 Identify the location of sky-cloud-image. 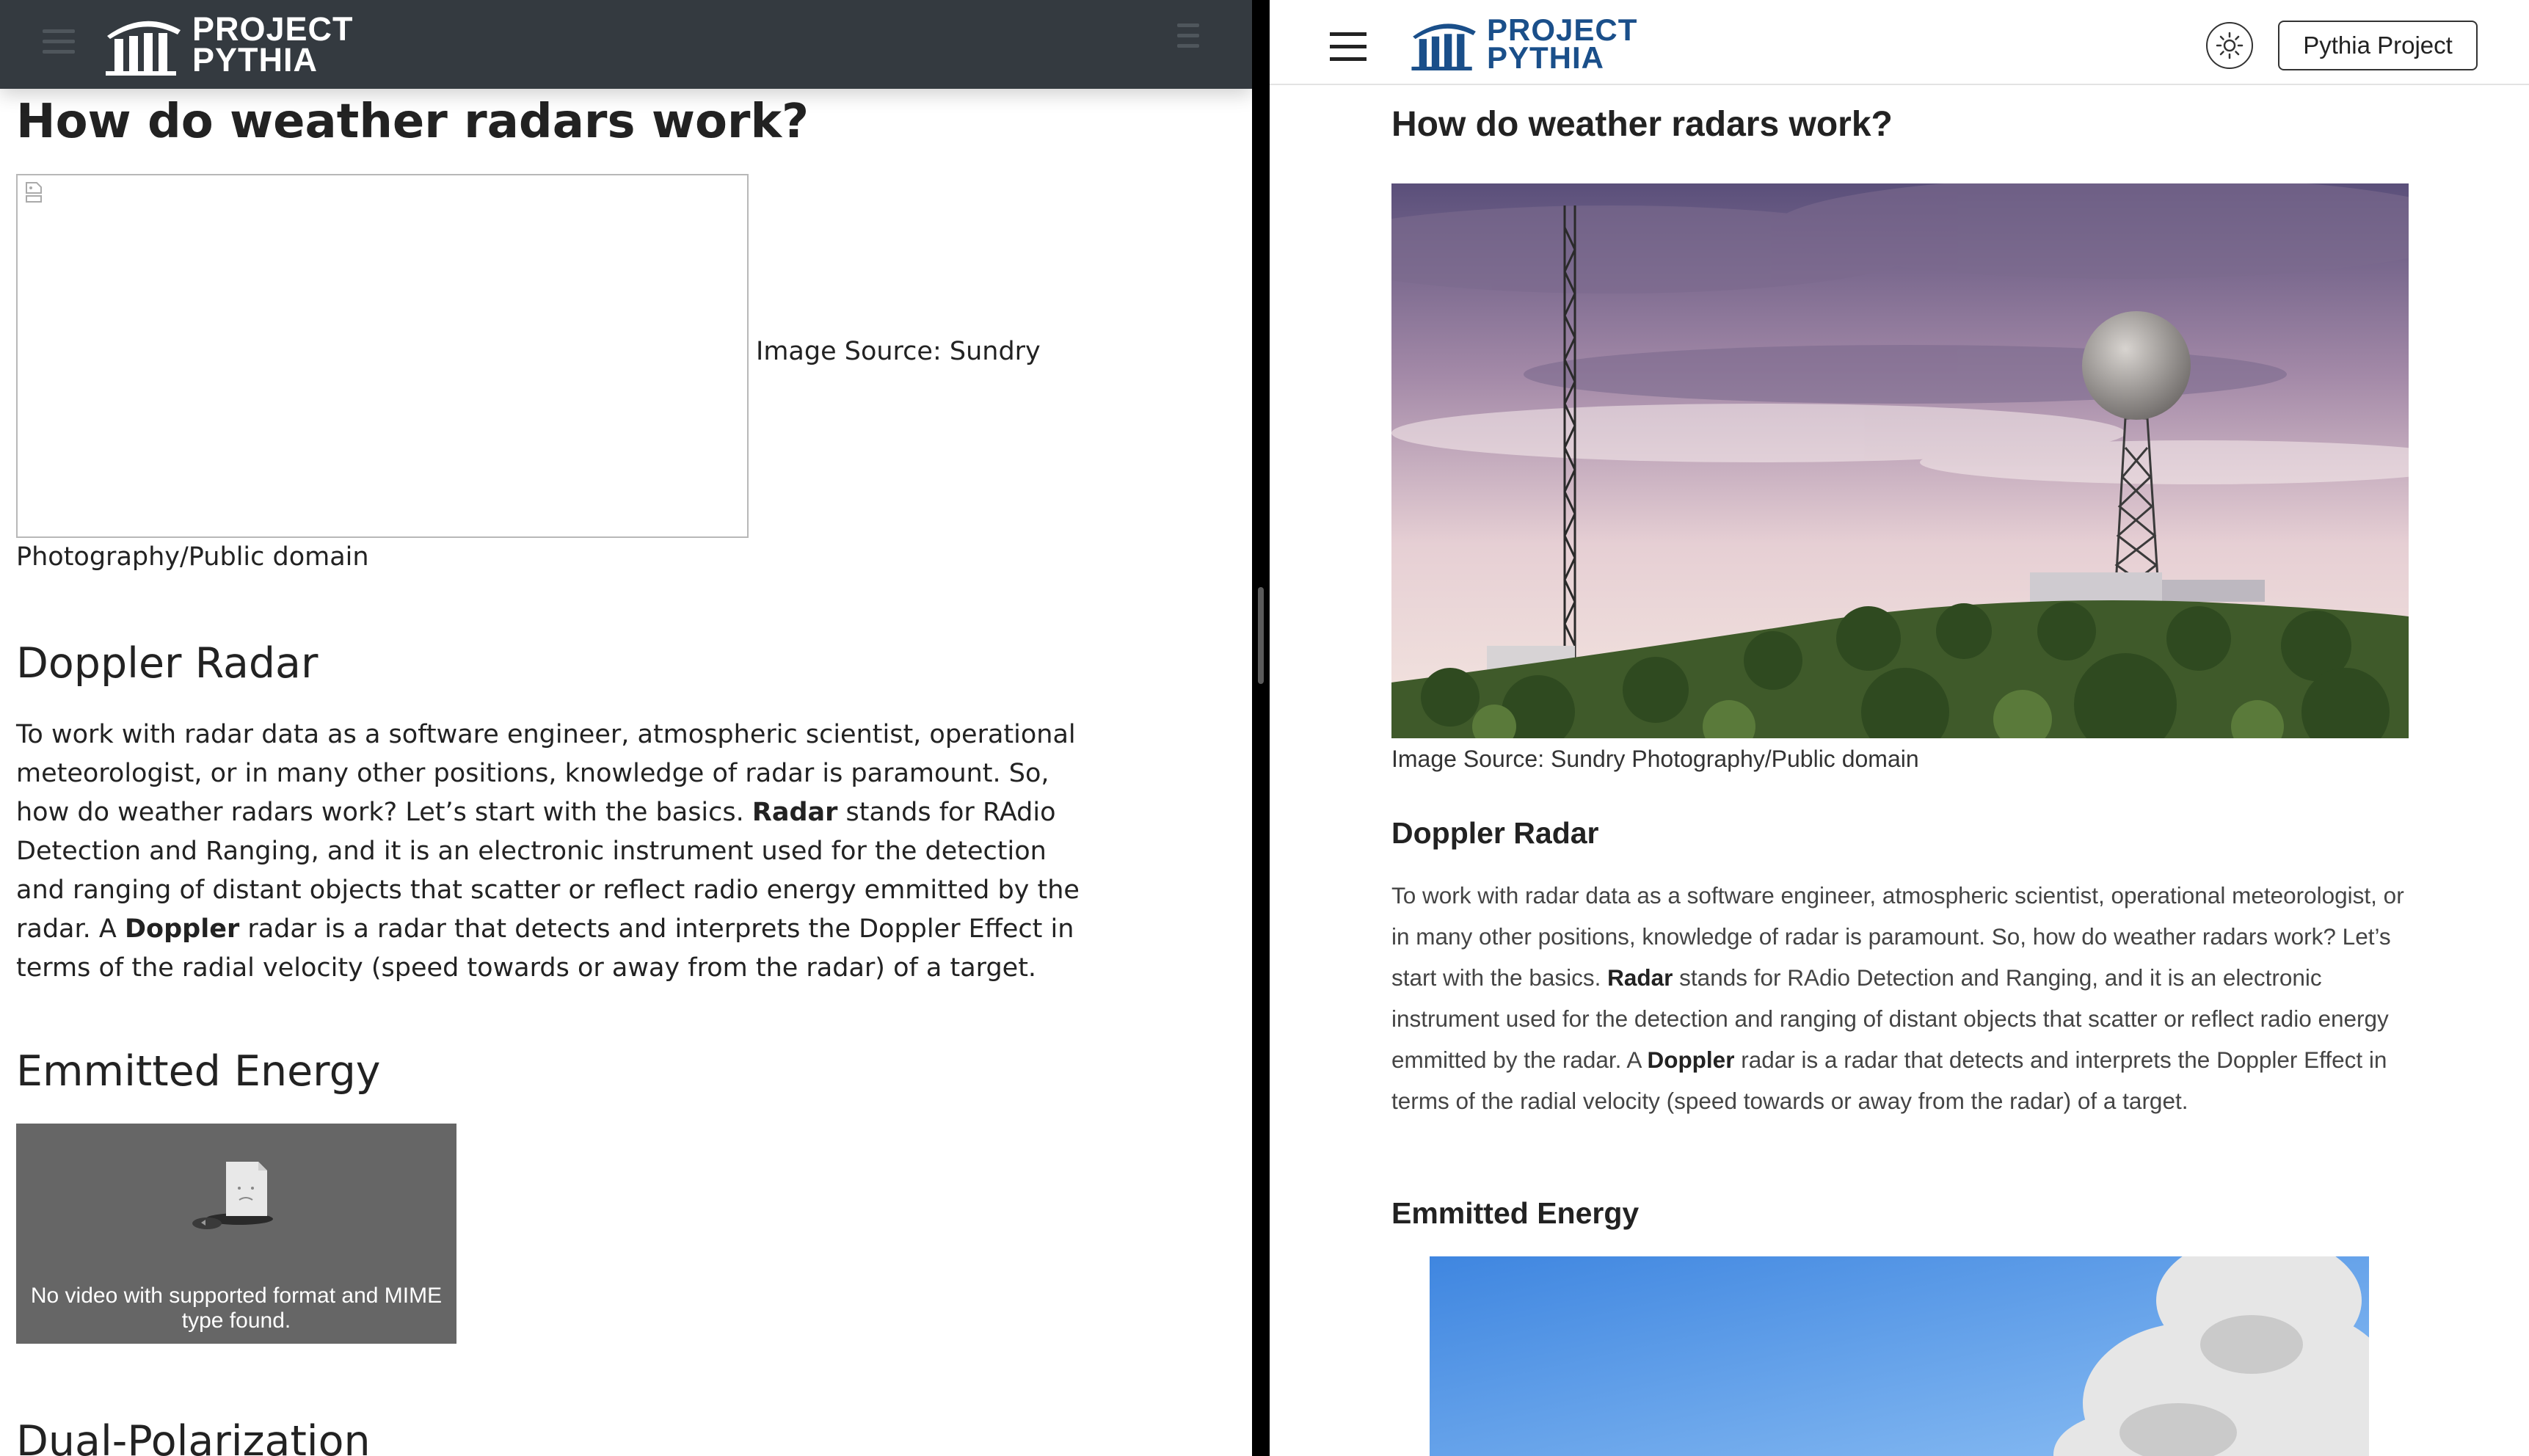
(1899, 1356).